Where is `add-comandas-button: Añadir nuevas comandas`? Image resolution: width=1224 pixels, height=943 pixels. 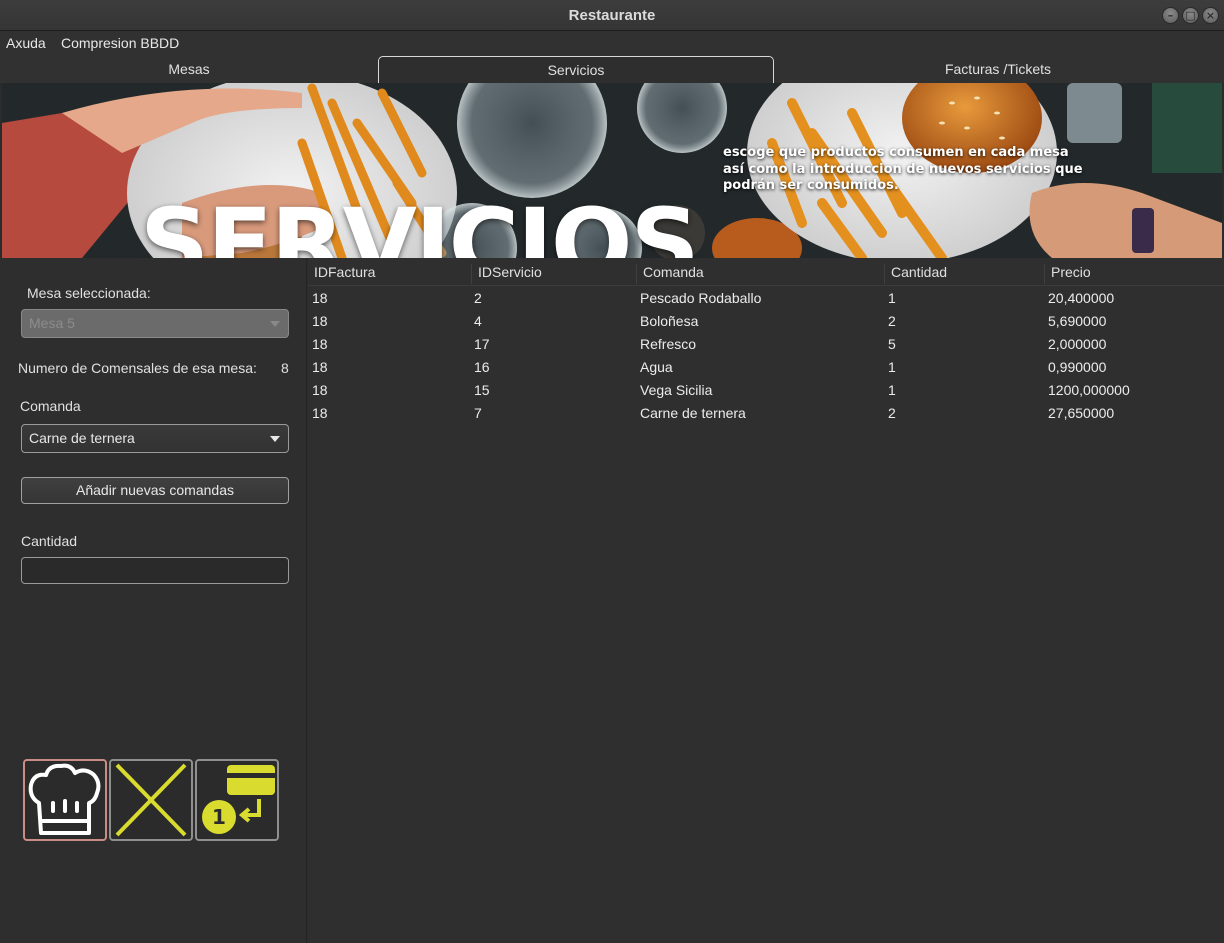 add-comandas-button: Añadir nuevas comandas is located at coordinates (155, 490).